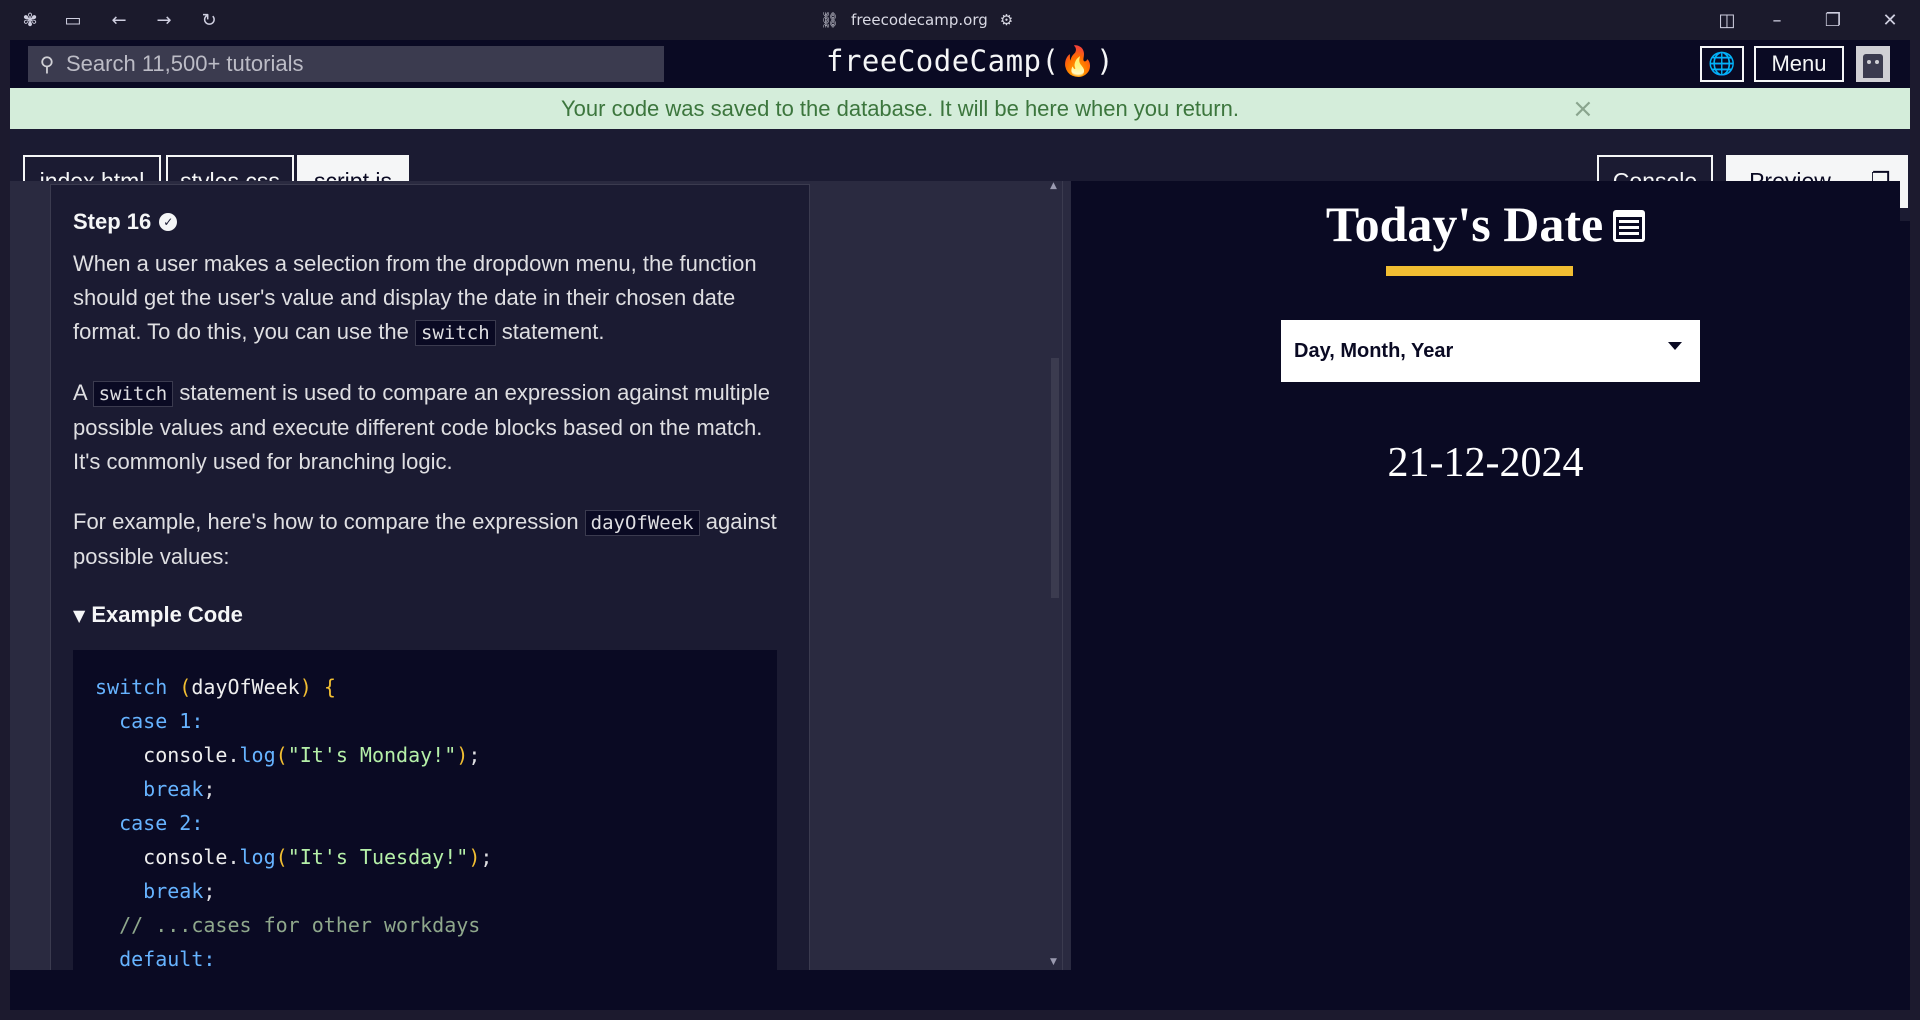  I want to click on browser-titlebar: ✾ ▭ ← → ↻ ⛓ freecodecamp.org ⚙ ◫ – ❐ ✕, so click(960, 20).